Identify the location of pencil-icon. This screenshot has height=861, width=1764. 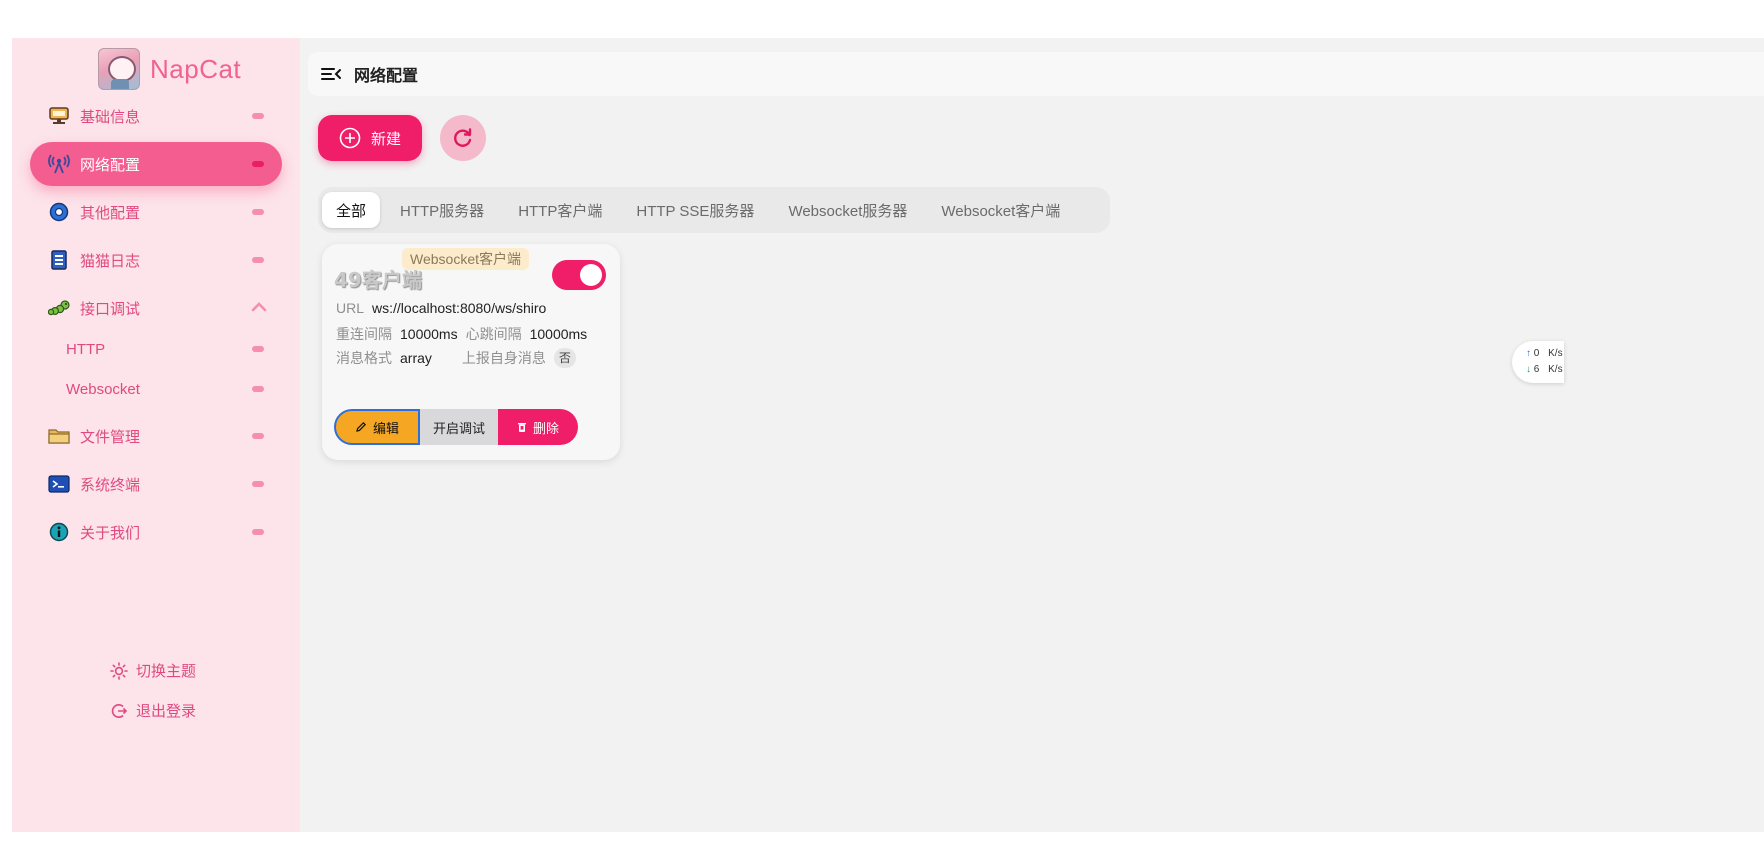
(361, 426).